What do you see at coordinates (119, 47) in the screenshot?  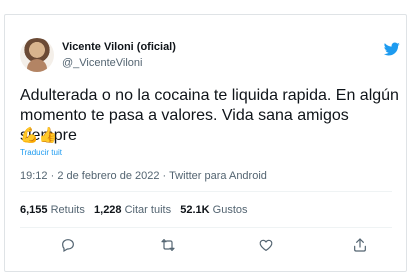 I see `author-name: Vicente Viloni (oficial)` at bounding box center [119, 47].